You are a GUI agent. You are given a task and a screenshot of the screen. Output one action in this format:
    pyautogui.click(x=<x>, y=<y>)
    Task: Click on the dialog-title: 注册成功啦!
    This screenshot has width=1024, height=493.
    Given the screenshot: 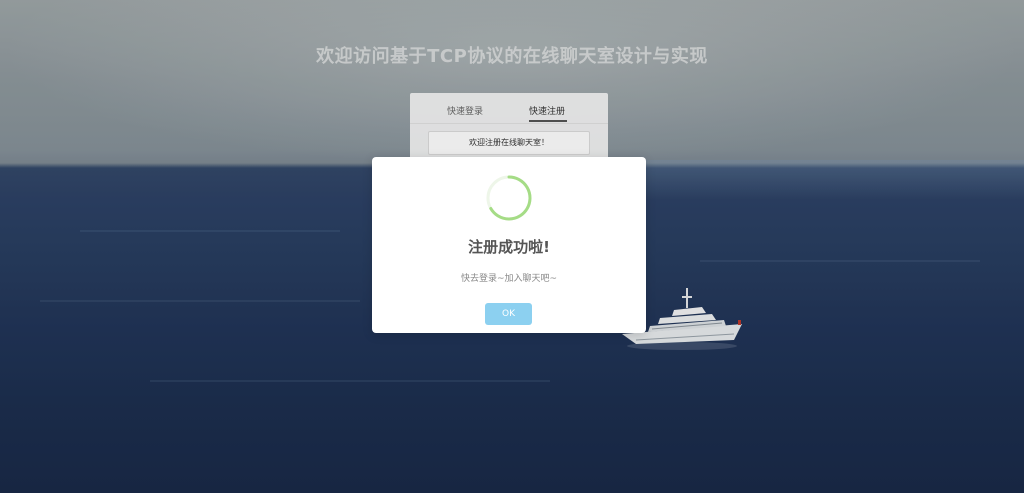 What is the action you would take?
    pyautogui.click(x=509, y=247)
    